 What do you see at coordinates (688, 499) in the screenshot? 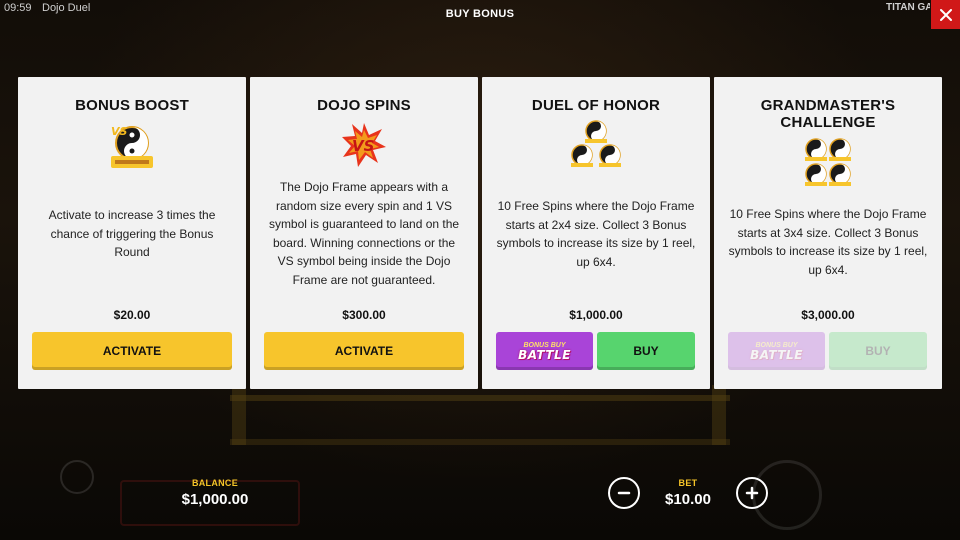
I see `bet-value: $10.00` at bounding box center [688, 499].